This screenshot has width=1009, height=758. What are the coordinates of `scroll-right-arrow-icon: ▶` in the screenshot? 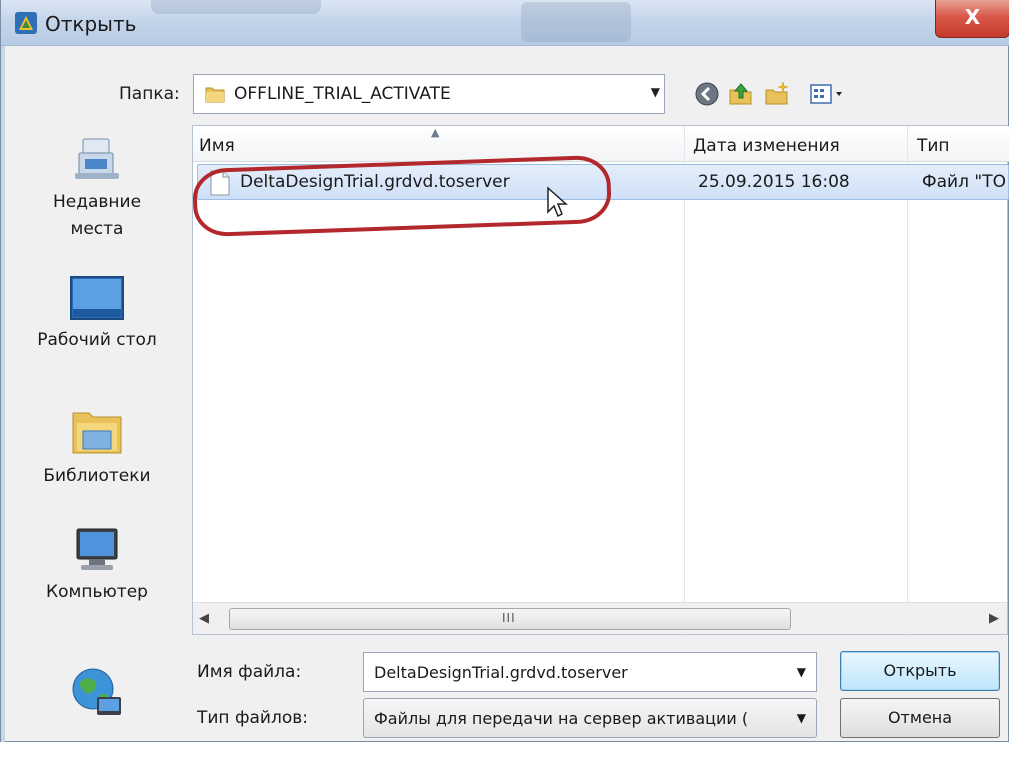 It's located at (994, 618).